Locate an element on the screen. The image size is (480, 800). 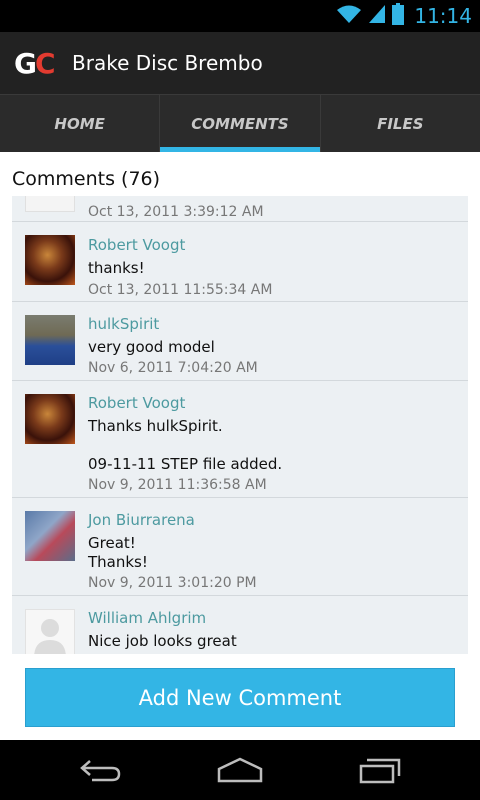
comment-text: Great! Thanks! is located at coordinates (118, 552).